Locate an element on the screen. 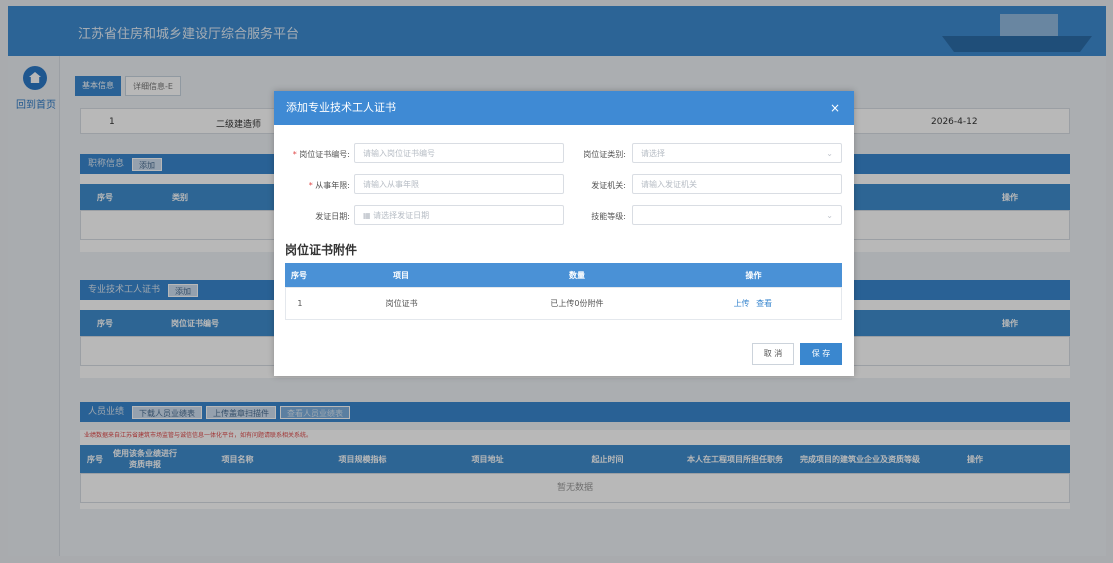 This screenshot has width=1113, height=563. years-input: 请输入从事年限 is located at coordinates (459, 184).